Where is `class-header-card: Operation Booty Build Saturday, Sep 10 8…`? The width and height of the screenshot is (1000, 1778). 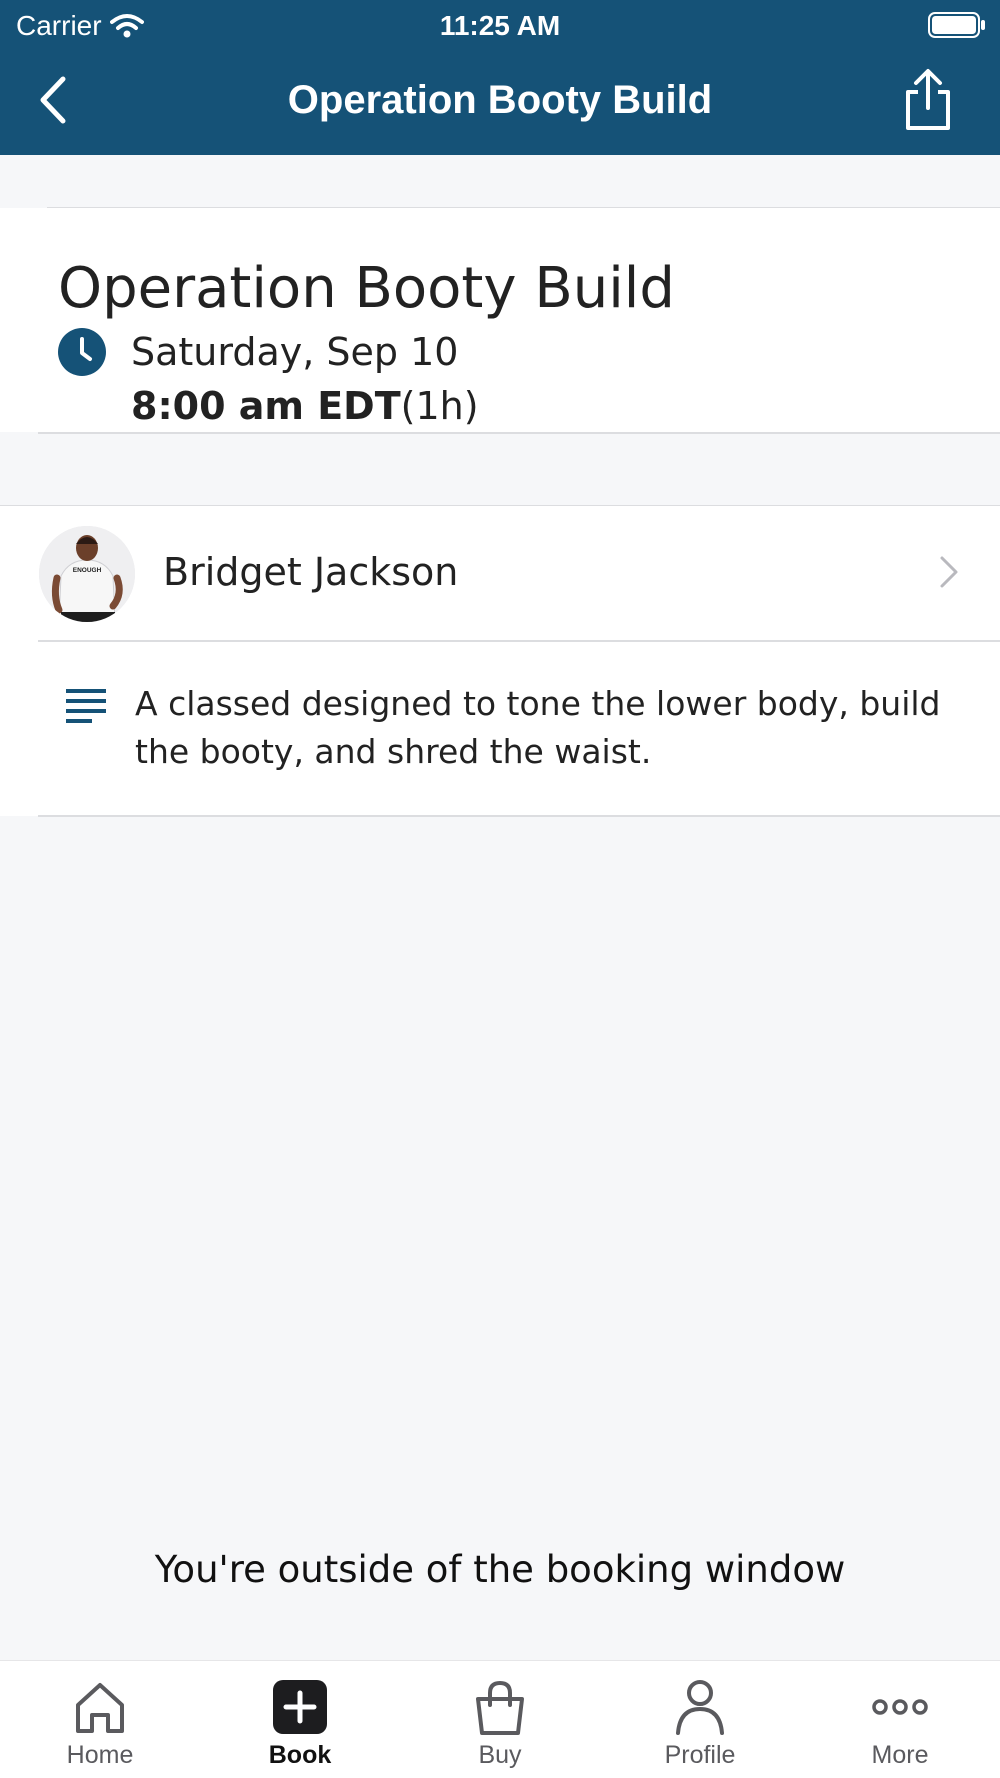
class-header-card: Operation Booty Build Saturday, Sep 10 8… is located at coordinates (500, 320).